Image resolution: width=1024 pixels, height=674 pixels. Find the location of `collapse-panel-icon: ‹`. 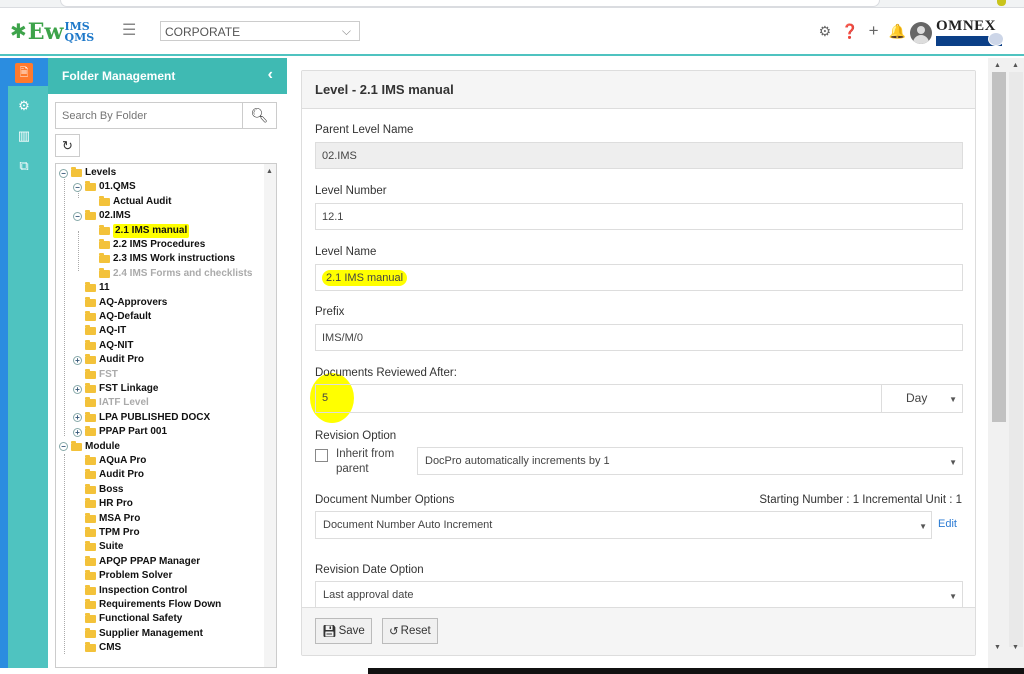

collapse-panel-icon: ‹ is located at coordinates (270, 75).